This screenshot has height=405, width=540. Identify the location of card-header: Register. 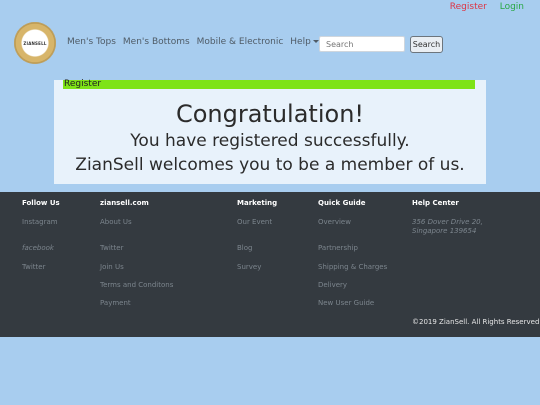
(269, 84).